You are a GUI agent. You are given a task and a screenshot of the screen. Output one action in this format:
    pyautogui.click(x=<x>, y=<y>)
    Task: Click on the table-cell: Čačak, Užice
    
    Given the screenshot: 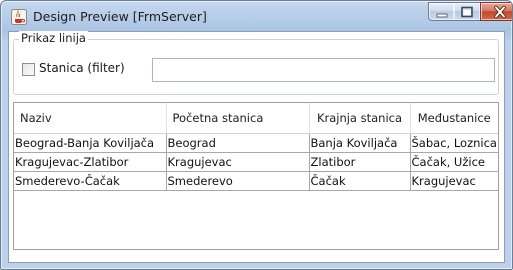 What is the action you would take?
    pyautogui.click(x=454, y=162)
    